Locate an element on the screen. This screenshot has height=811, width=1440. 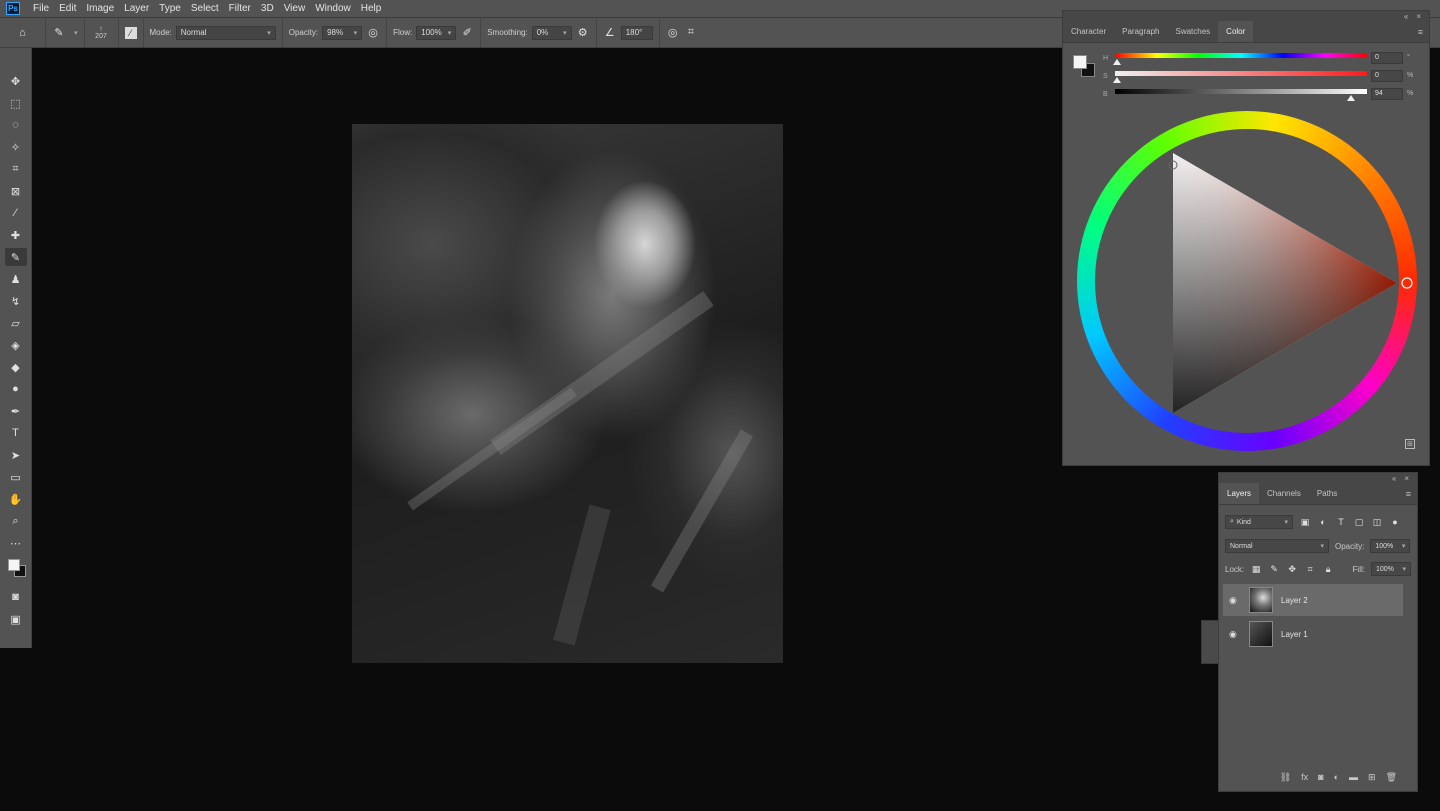
hue-value-field: 0 is located at coordinates (1387, 58).